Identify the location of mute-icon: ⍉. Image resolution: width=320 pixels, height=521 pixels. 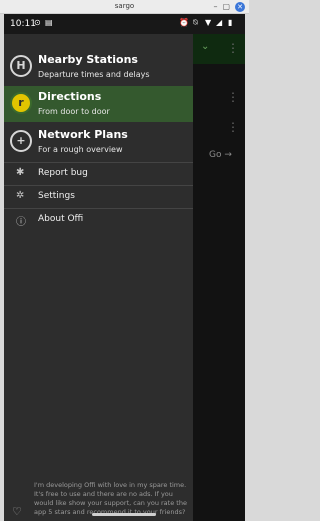
(195, 22).